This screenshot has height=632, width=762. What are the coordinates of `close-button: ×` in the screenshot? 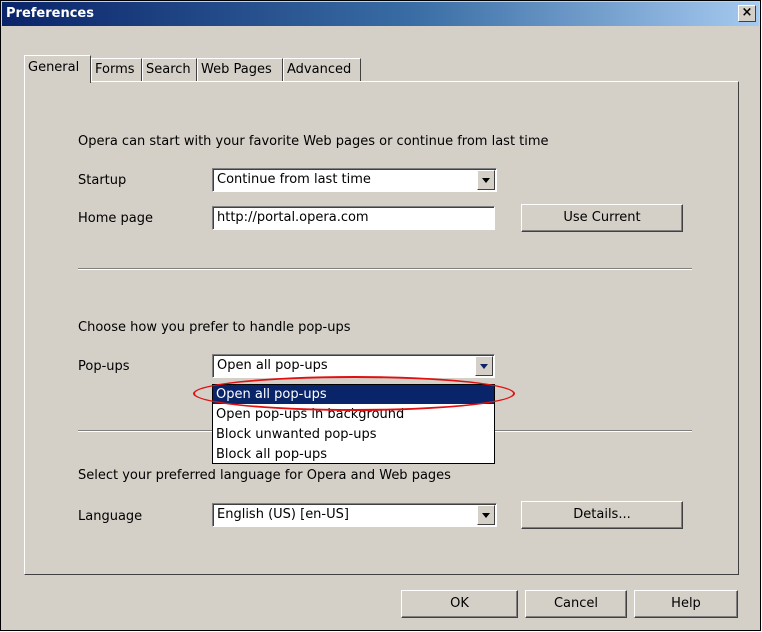 It's located at (747, 13).